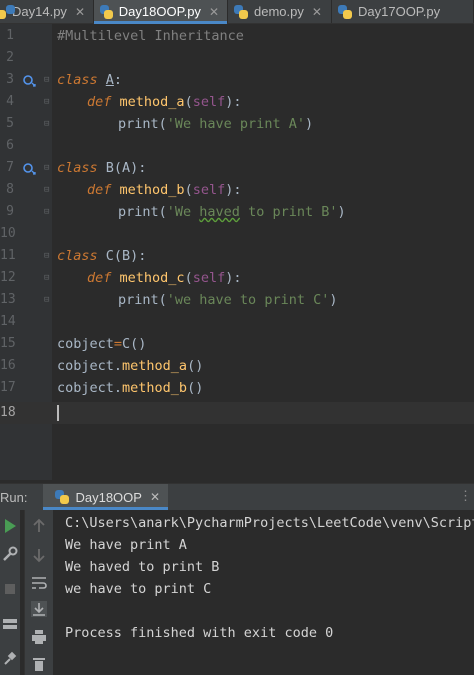  Describe the element at coordinates (232, 212) in the screenshot. I see `code-text: print('We haved to print B')` at that location.